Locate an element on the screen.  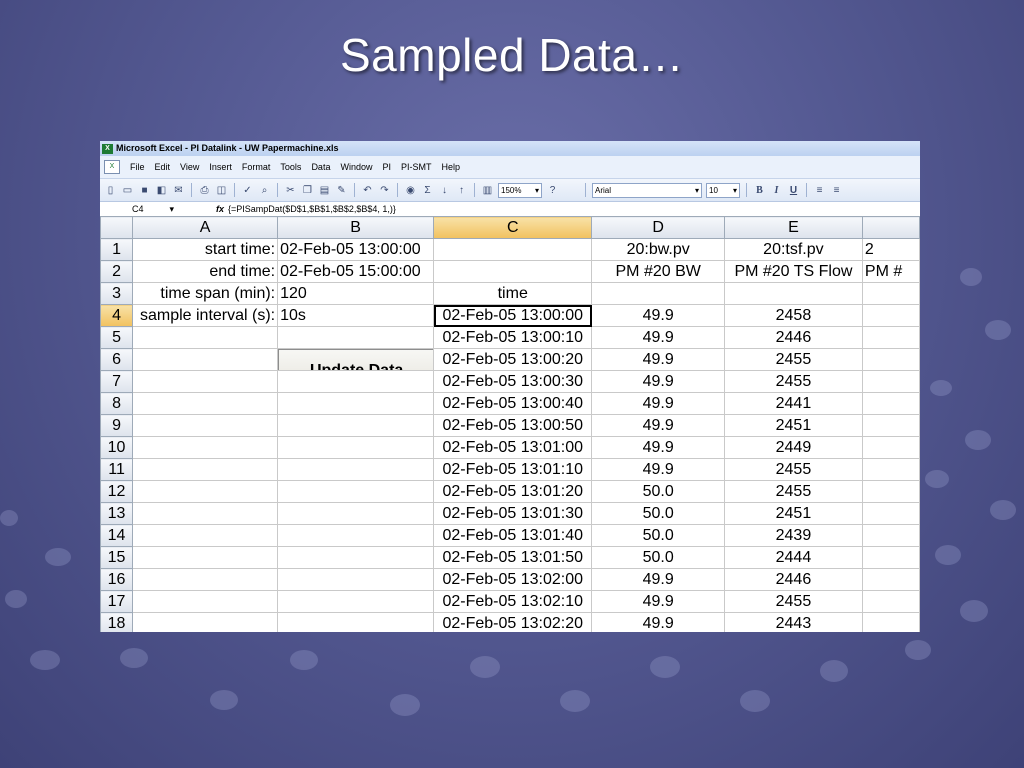
cell-b7 is located at coordinates (356, 381).